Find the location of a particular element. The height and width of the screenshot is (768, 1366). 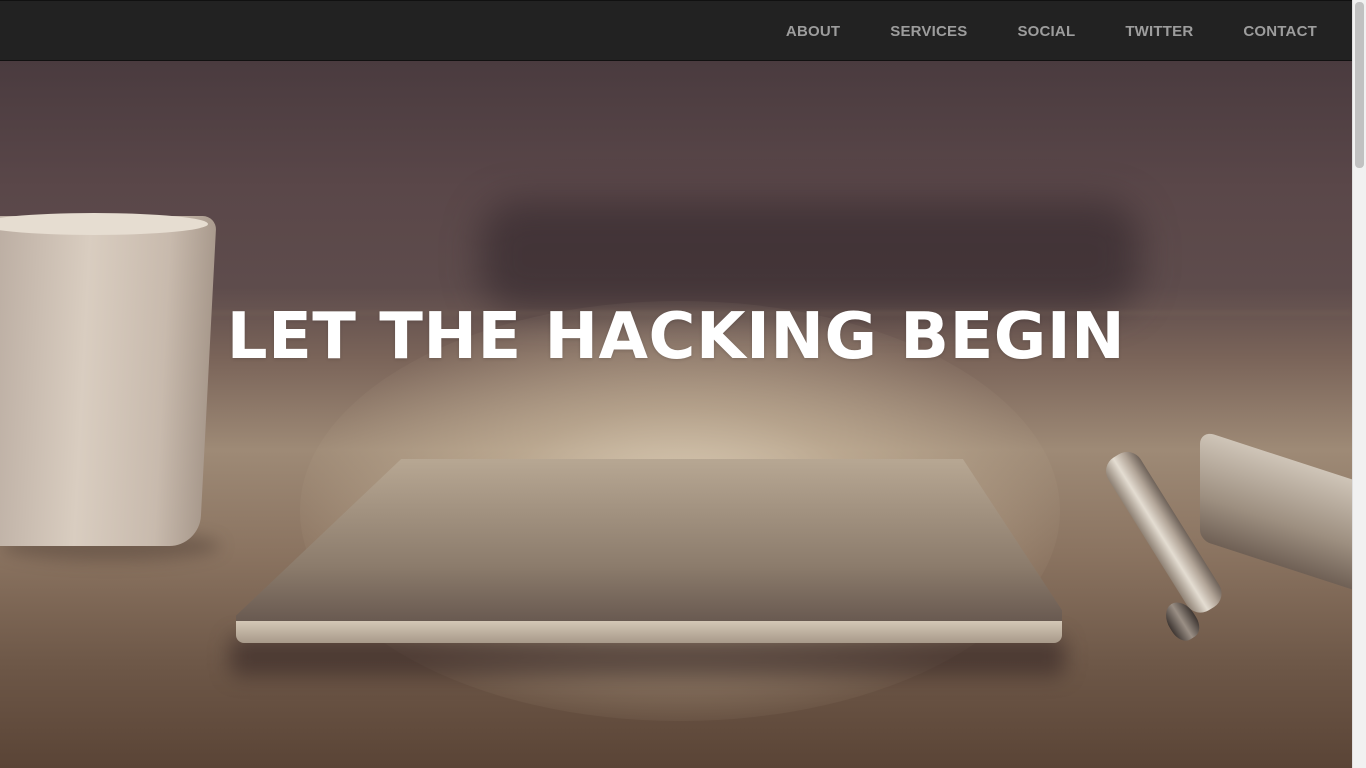

nav-menu: ABOUT SERVICES SOCIAL TWITTER CONTACT is located at coordinates (1051, 31).